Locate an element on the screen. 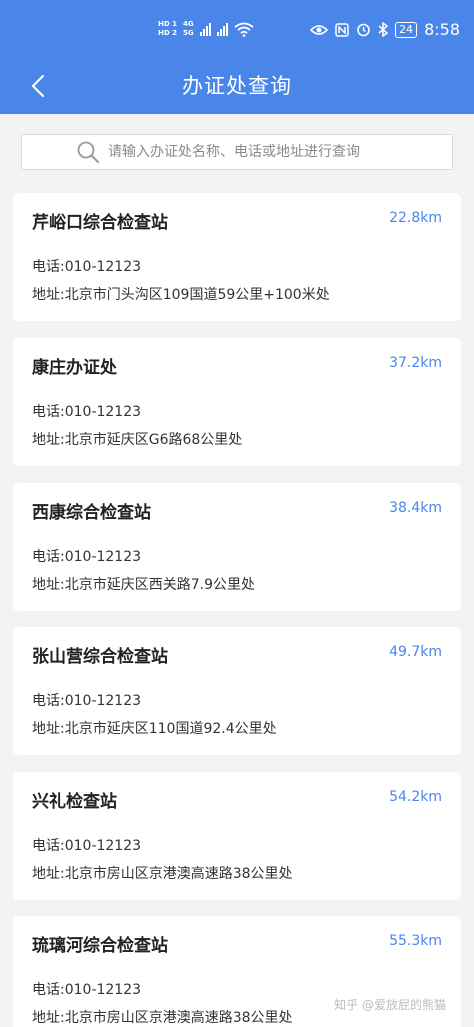 Image resolution: width=474 pixels, height=1027 pixels. network-tag-1: 4G is located at coordinates (188, 24).